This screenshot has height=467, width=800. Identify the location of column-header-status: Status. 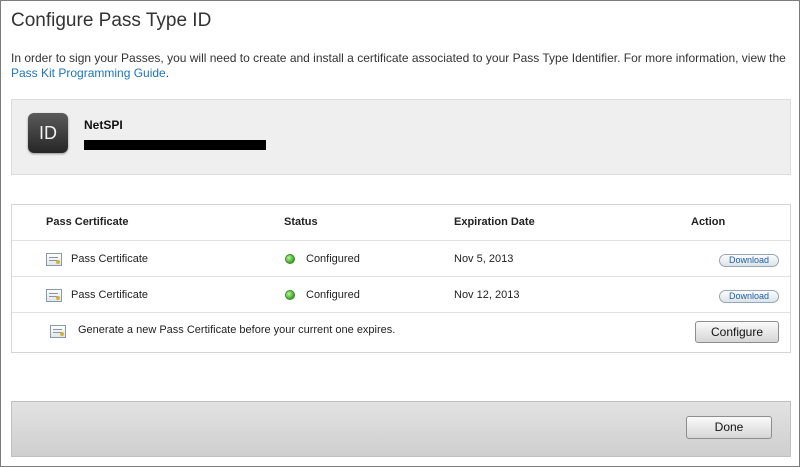
(301, 222).